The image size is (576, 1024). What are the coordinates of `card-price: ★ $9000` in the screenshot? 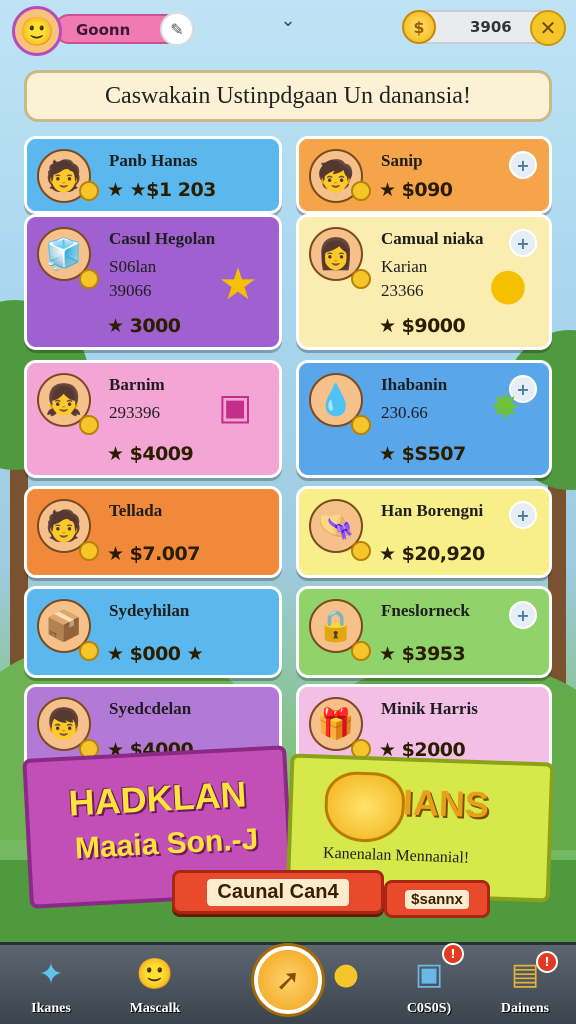 It's located at (422, 326).